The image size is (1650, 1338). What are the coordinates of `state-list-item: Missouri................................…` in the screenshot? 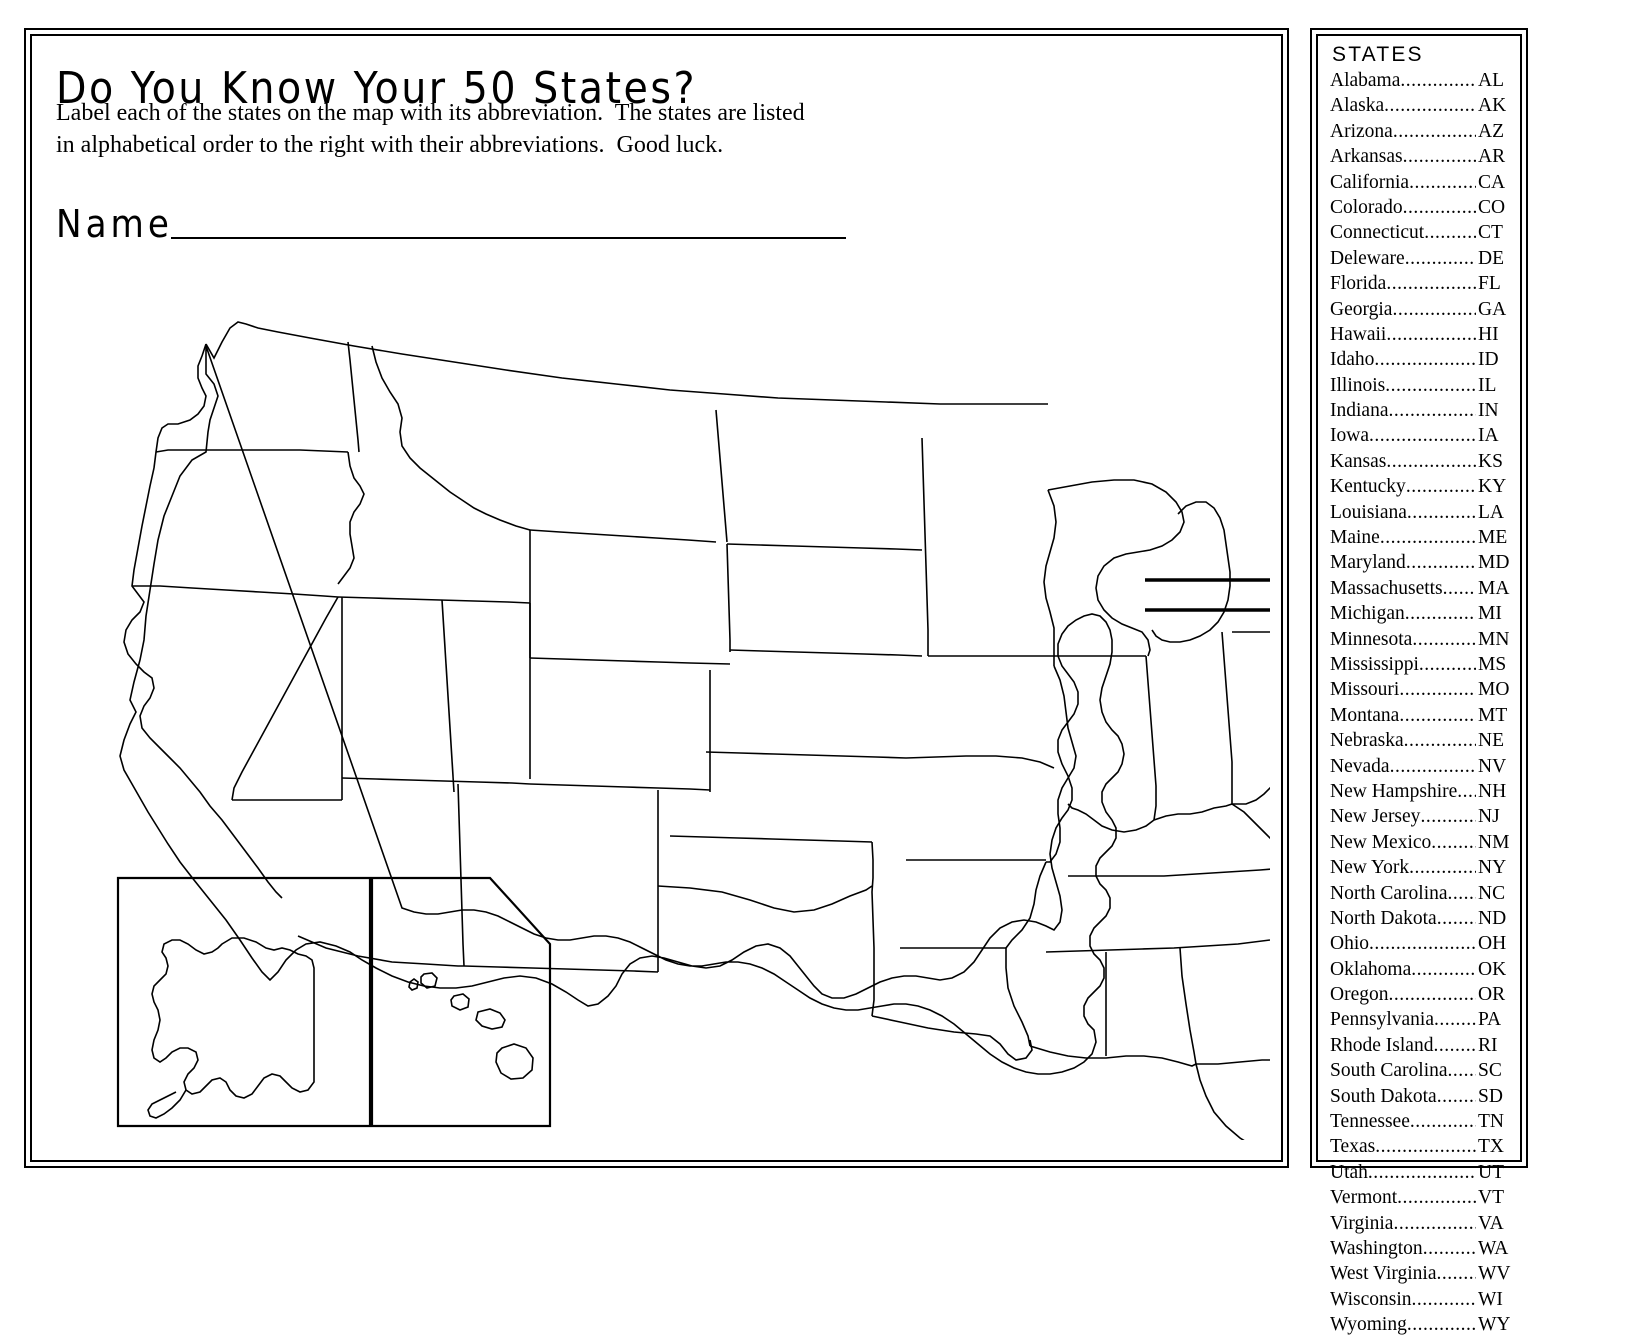 It's located at (1421, 689).